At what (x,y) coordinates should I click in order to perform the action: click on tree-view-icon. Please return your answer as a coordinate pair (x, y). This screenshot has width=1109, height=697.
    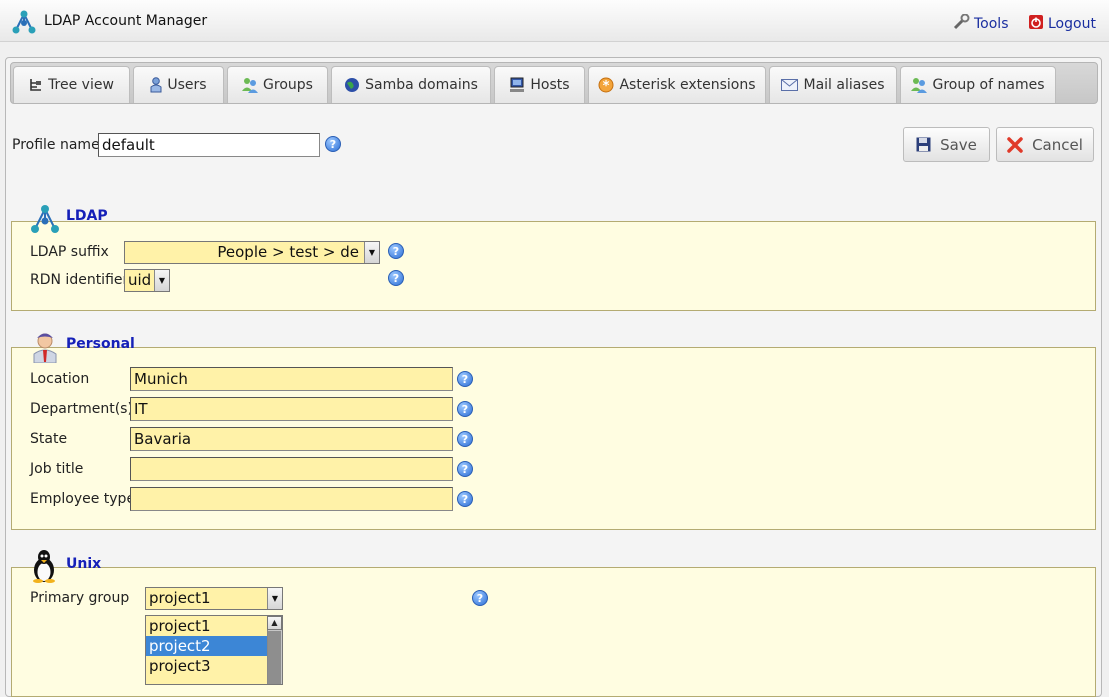
    Looking at the image, I should click on (36, 85).